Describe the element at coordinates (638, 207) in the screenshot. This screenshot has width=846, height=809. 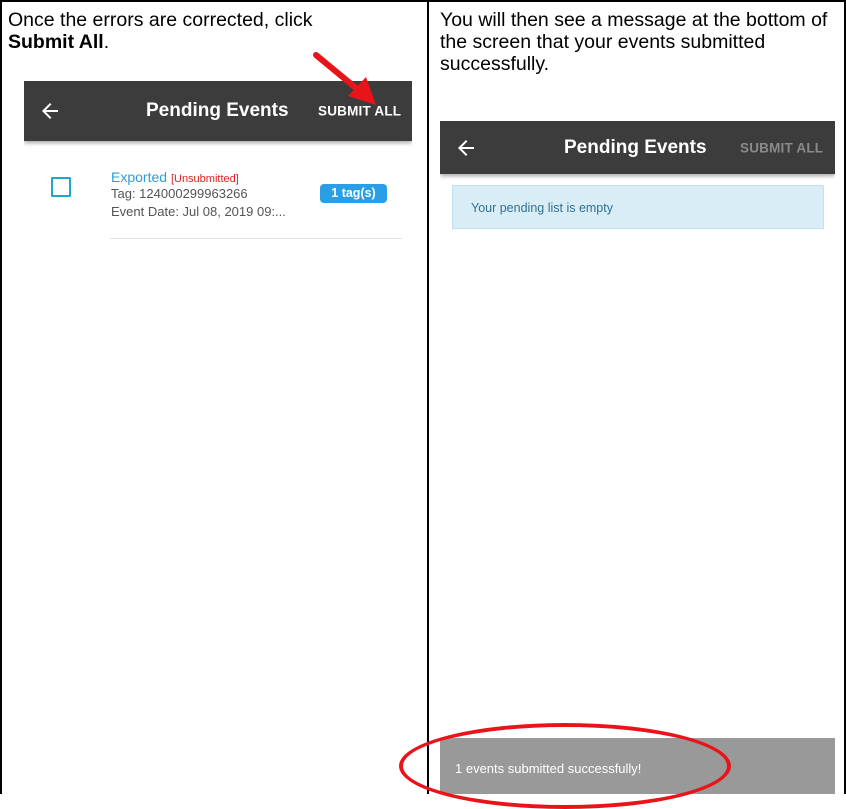
I see `empty-list-alert: Your pending list is empty` at that location.